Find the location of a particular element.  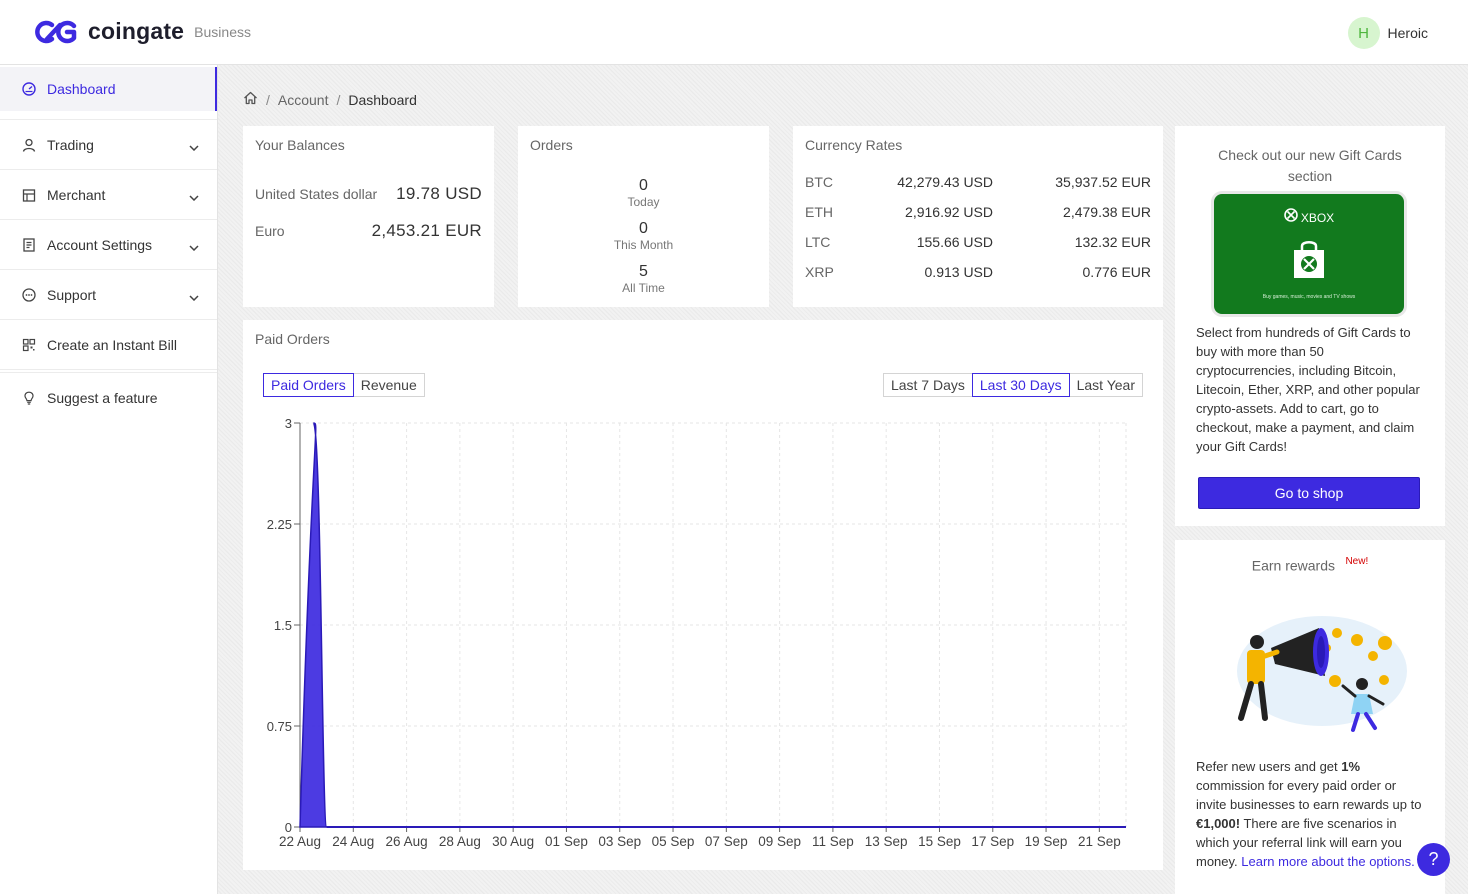

orders-stat-label: This Month is located at coordinates (643, 245).